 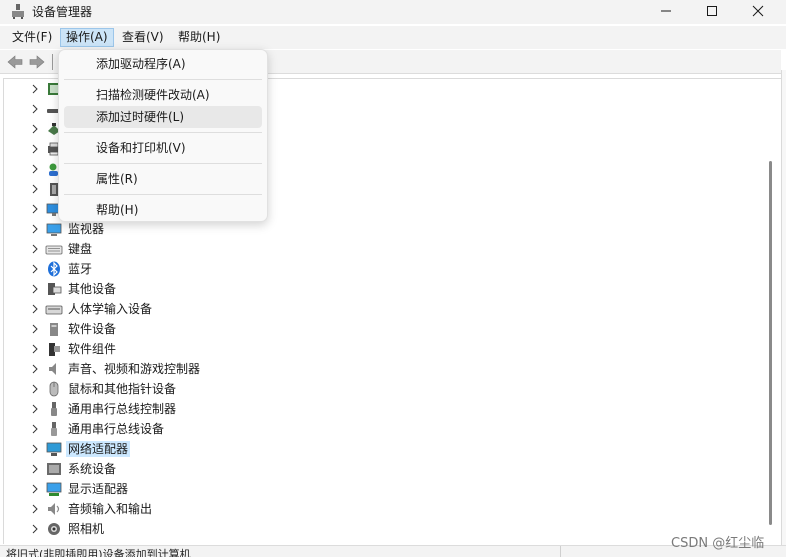 What do you see at coordinates (52, 62) in the screenshot?
I see `toolbar-separator` at bounding box center [52, 62].